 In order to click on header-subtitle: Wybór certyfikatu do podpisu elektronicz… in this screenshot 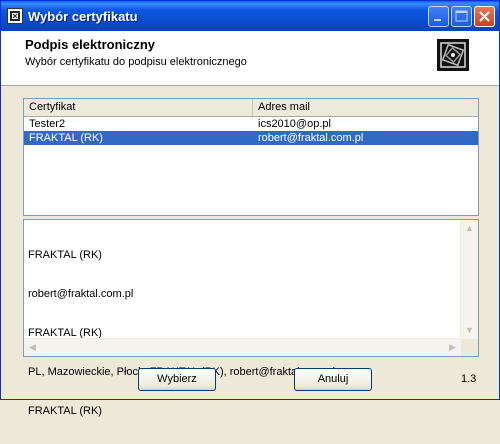, I will do `click(136, 62)`.